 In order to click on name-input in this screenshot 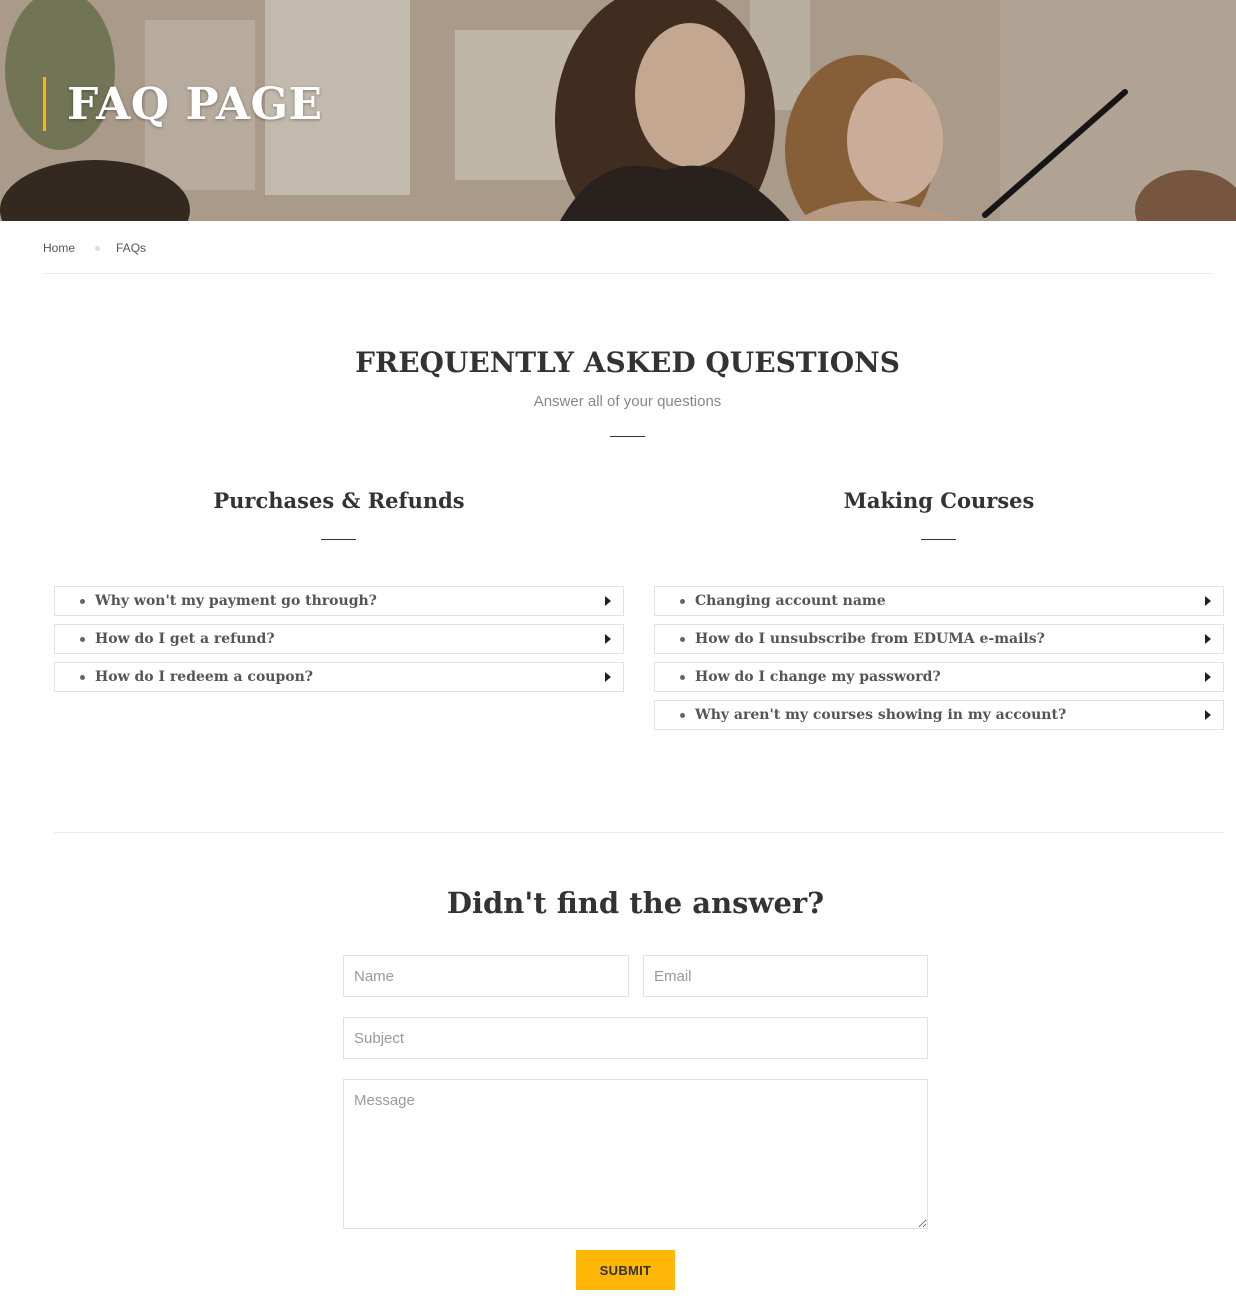, I will do `click(486, 976)`.